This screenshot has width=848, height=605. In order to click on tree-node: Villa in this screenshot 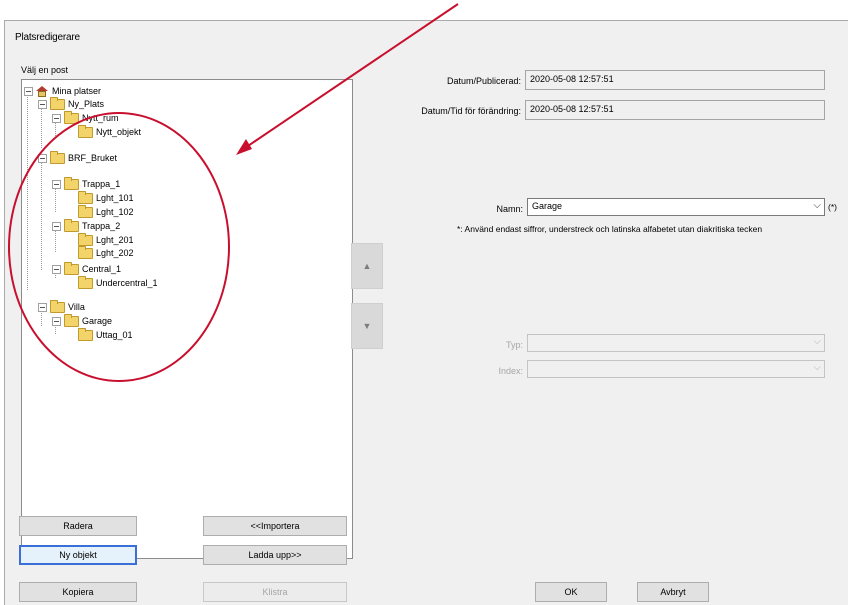, I will do `click(61, 306)`.